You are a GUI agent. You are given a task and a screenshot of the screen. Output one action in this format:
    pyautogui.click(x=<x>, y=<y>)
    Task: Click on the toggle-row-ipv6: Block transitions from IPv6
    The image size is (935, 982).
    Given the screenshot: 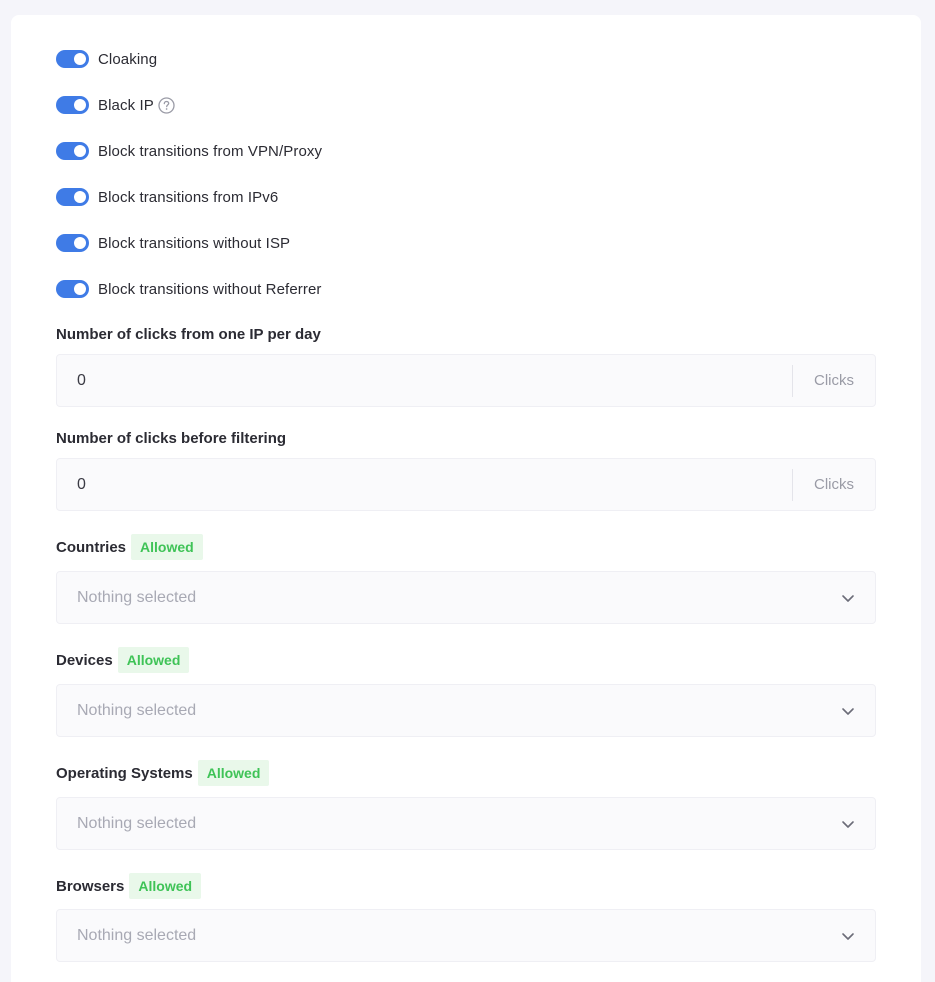 What is the action you would take?
    pyautogui.click(x=167, y=197)
    